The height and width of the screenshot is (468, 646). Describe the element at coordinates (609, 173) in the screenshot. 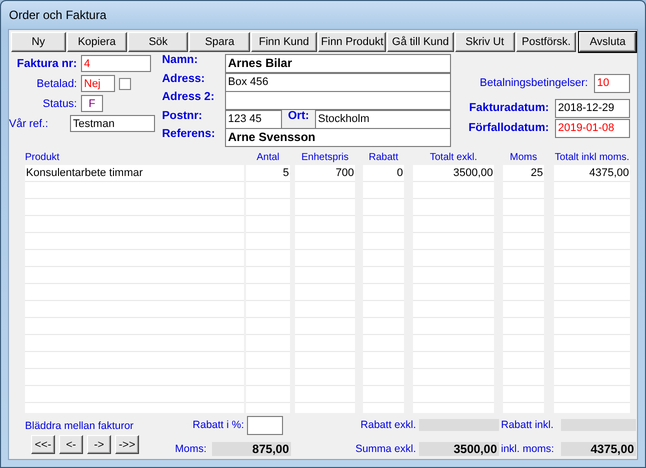

I see `table-cell-text: 4375,00` at that location.